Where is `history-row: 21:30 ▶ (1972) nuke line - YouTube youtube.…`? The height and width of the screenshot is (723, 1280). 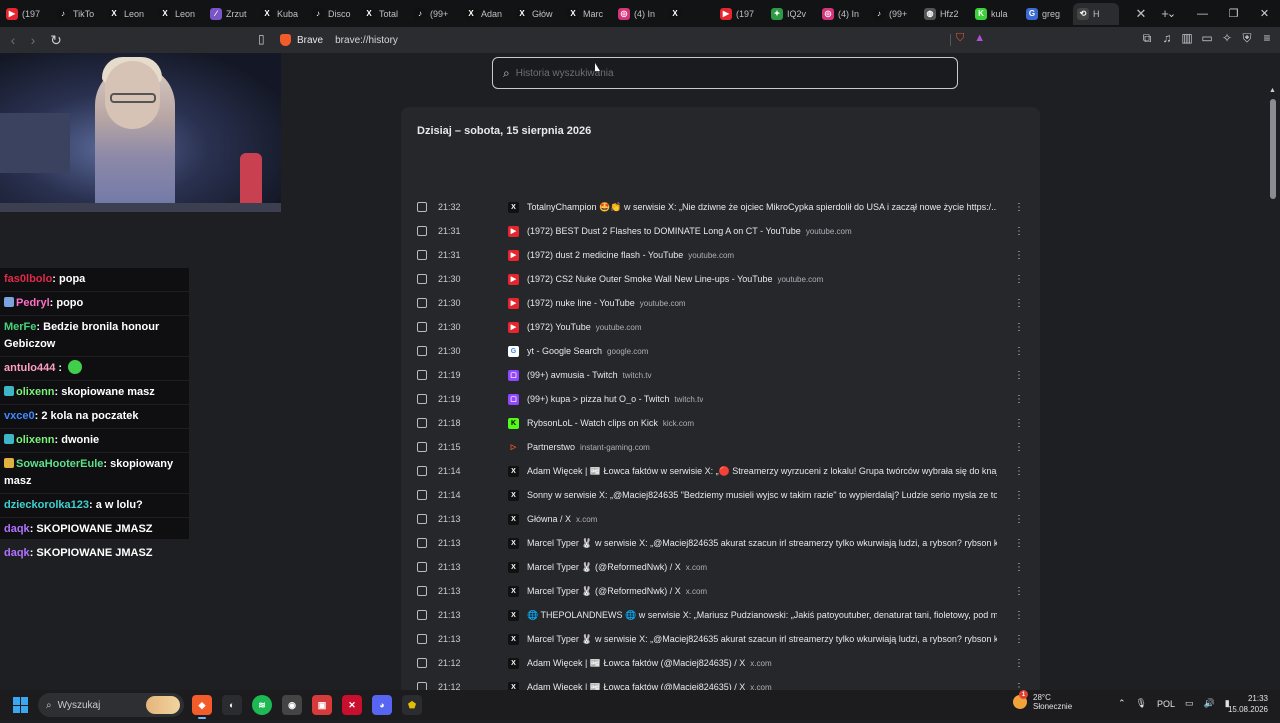
history-row: 21:30 ▶ (1972) nuke line - YouTube youtube.… is located at coordinates (720, 303).